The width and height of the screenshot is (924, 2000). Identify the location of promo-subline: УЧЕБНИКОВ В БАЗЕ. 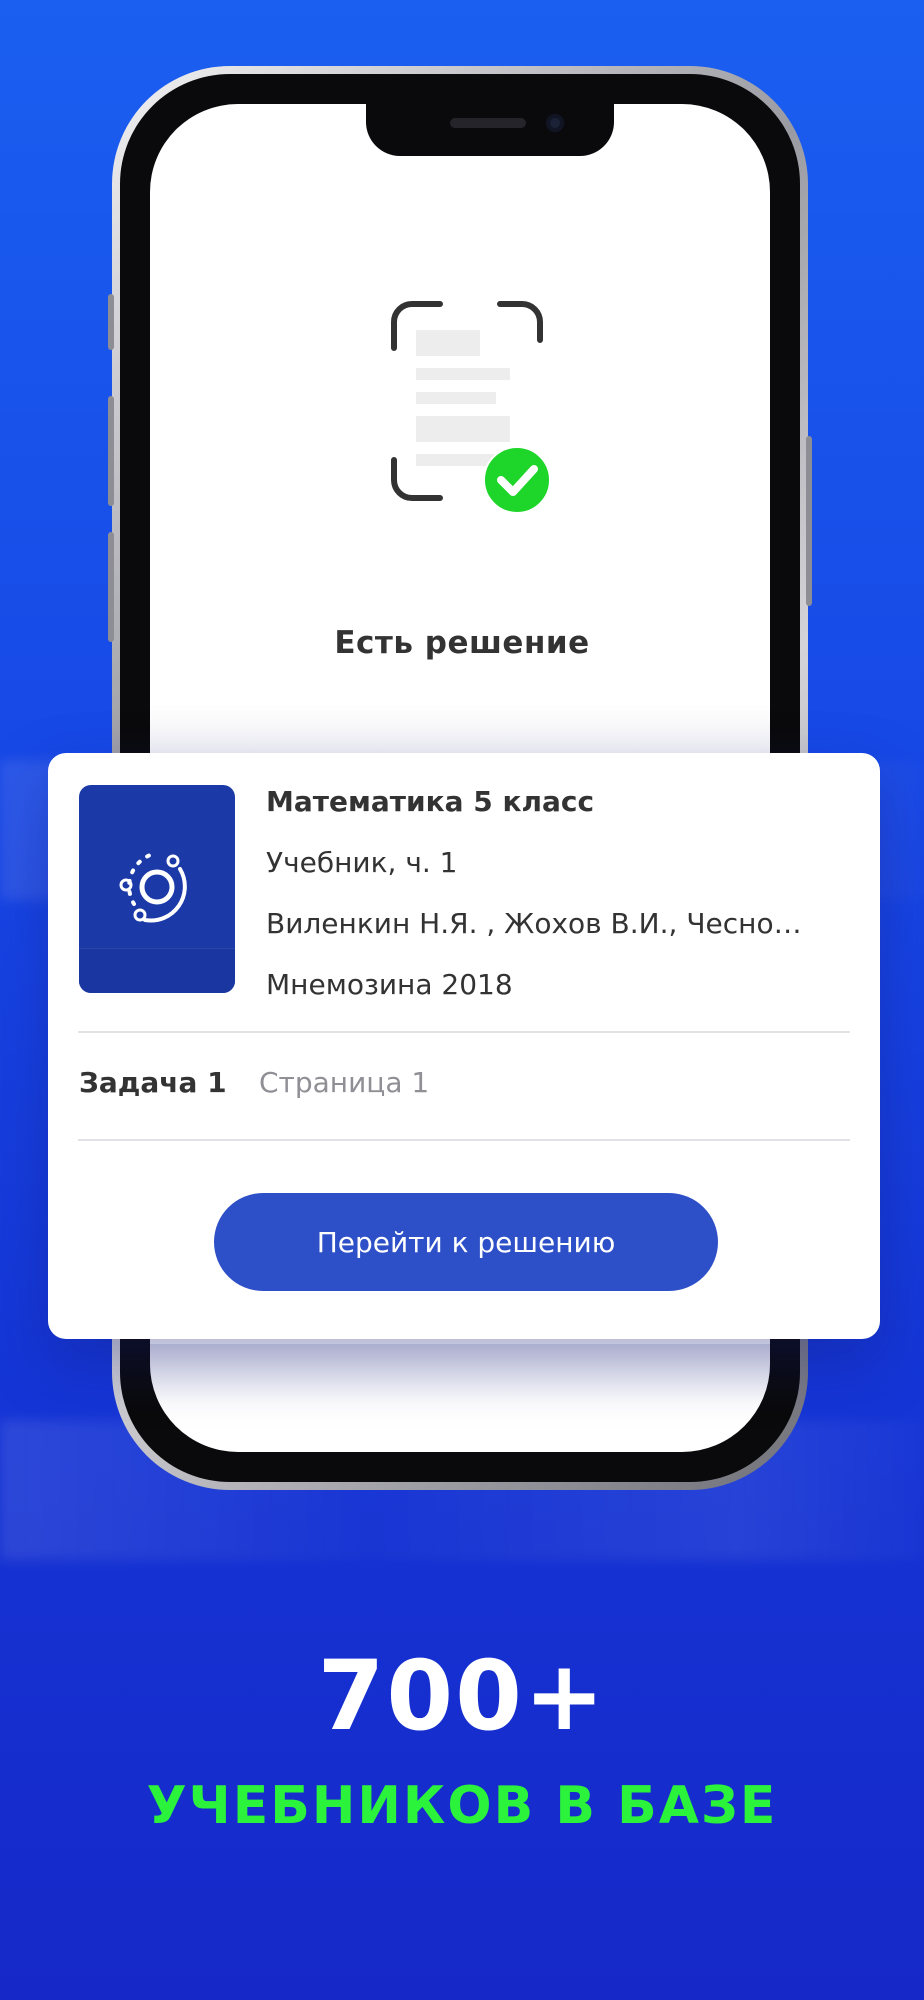
(462, 1806).